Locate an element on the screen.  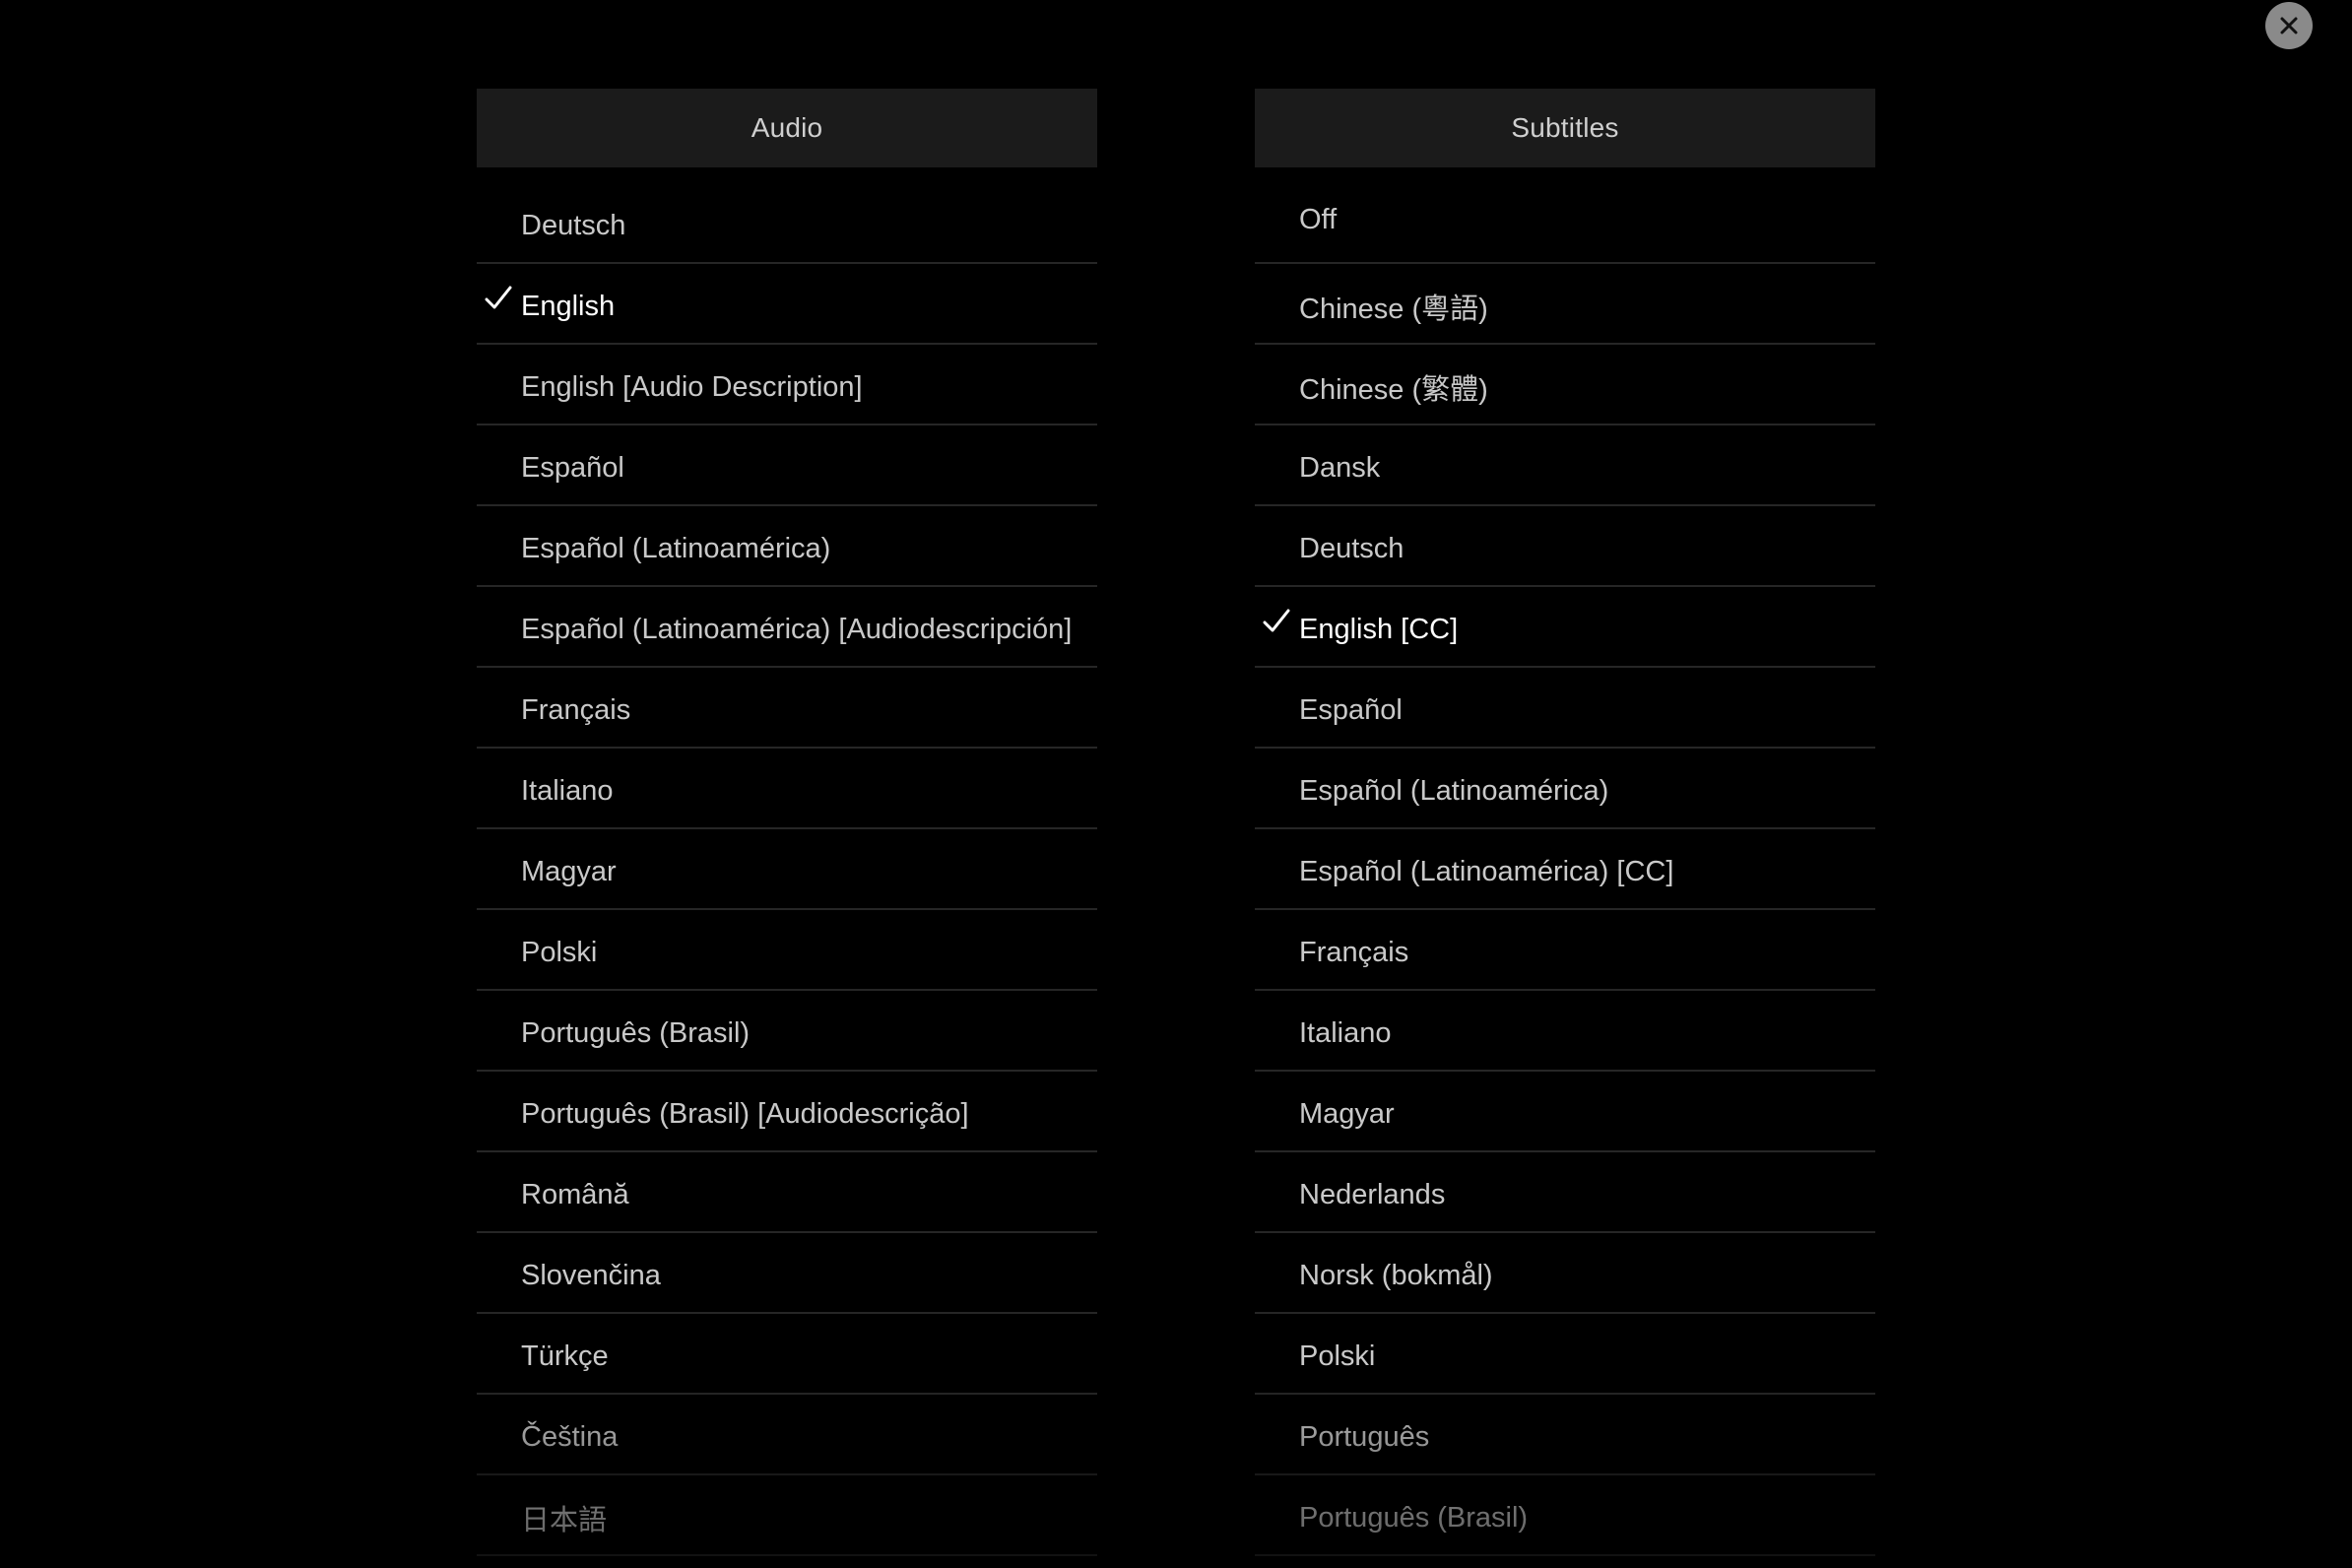
audio-track-label: English [Audio Description] is located at coordinates (692, 387).